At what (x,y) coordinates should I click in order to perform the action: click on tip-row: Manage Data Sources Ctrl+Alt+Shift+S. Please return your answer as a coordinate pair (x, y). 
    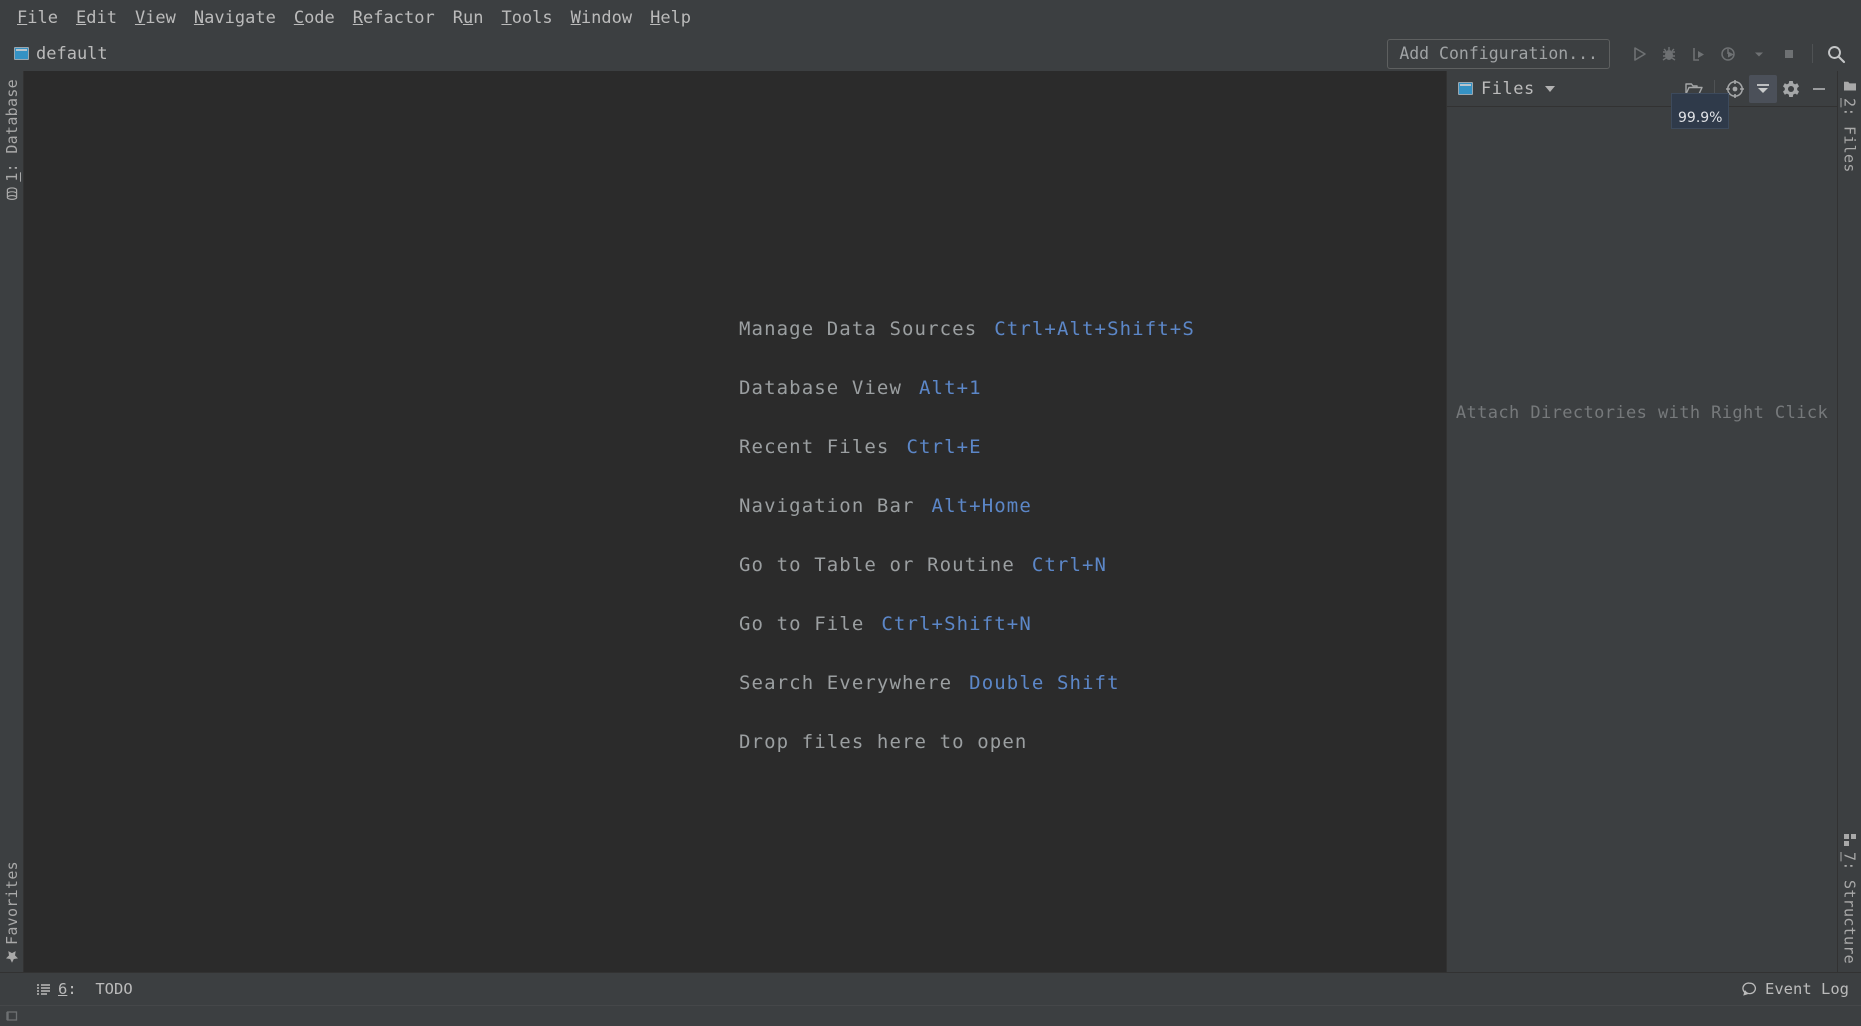
    Looking at the image, I should click on (967, 328).